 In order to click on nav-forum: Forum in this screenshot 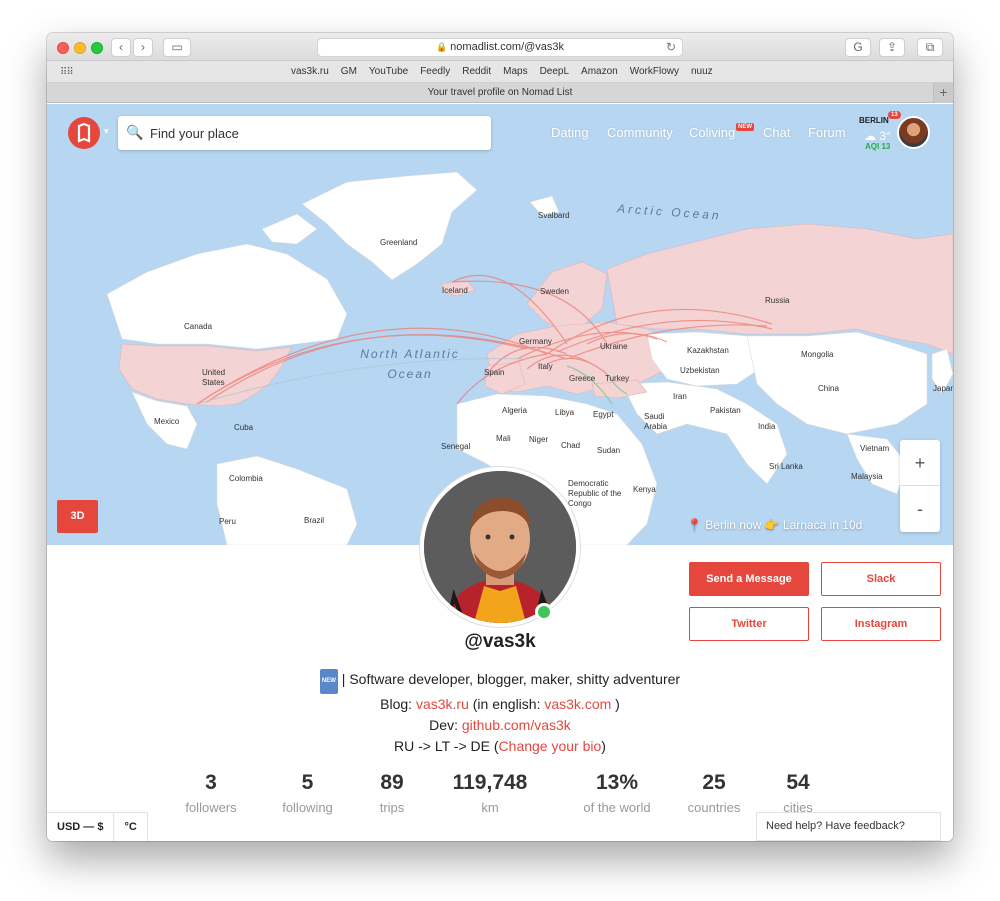, I will do `click(827, 132)`.